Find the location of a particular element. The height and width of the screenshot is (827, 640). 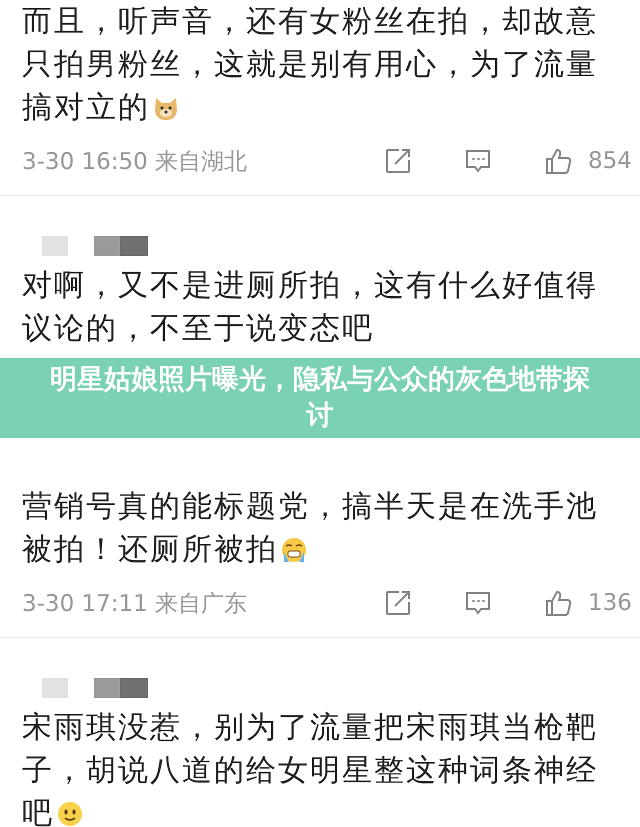

like-count: 136 is located at coordinates (610, 603).